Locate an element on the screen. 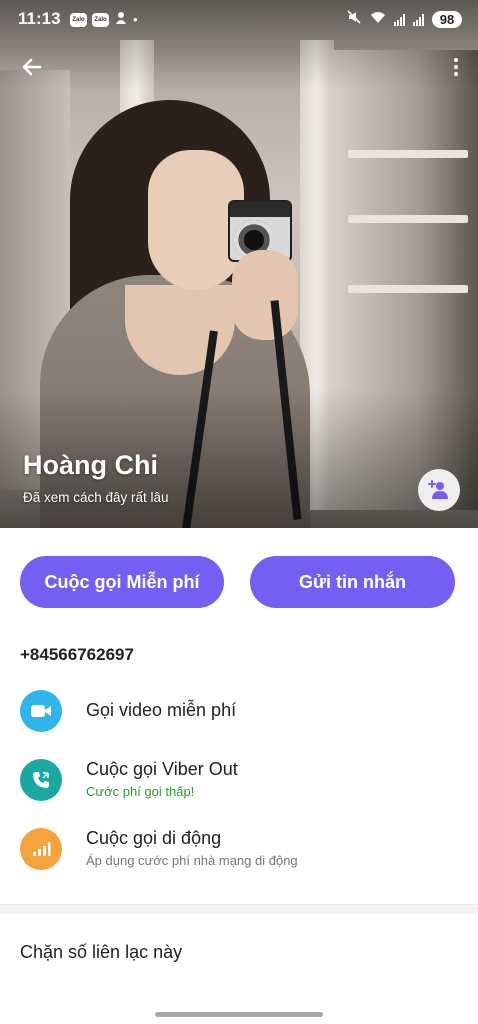 The height and width of the screenshot is (1024, 478). more-vertical-icon is located at coordinates (456, 60).